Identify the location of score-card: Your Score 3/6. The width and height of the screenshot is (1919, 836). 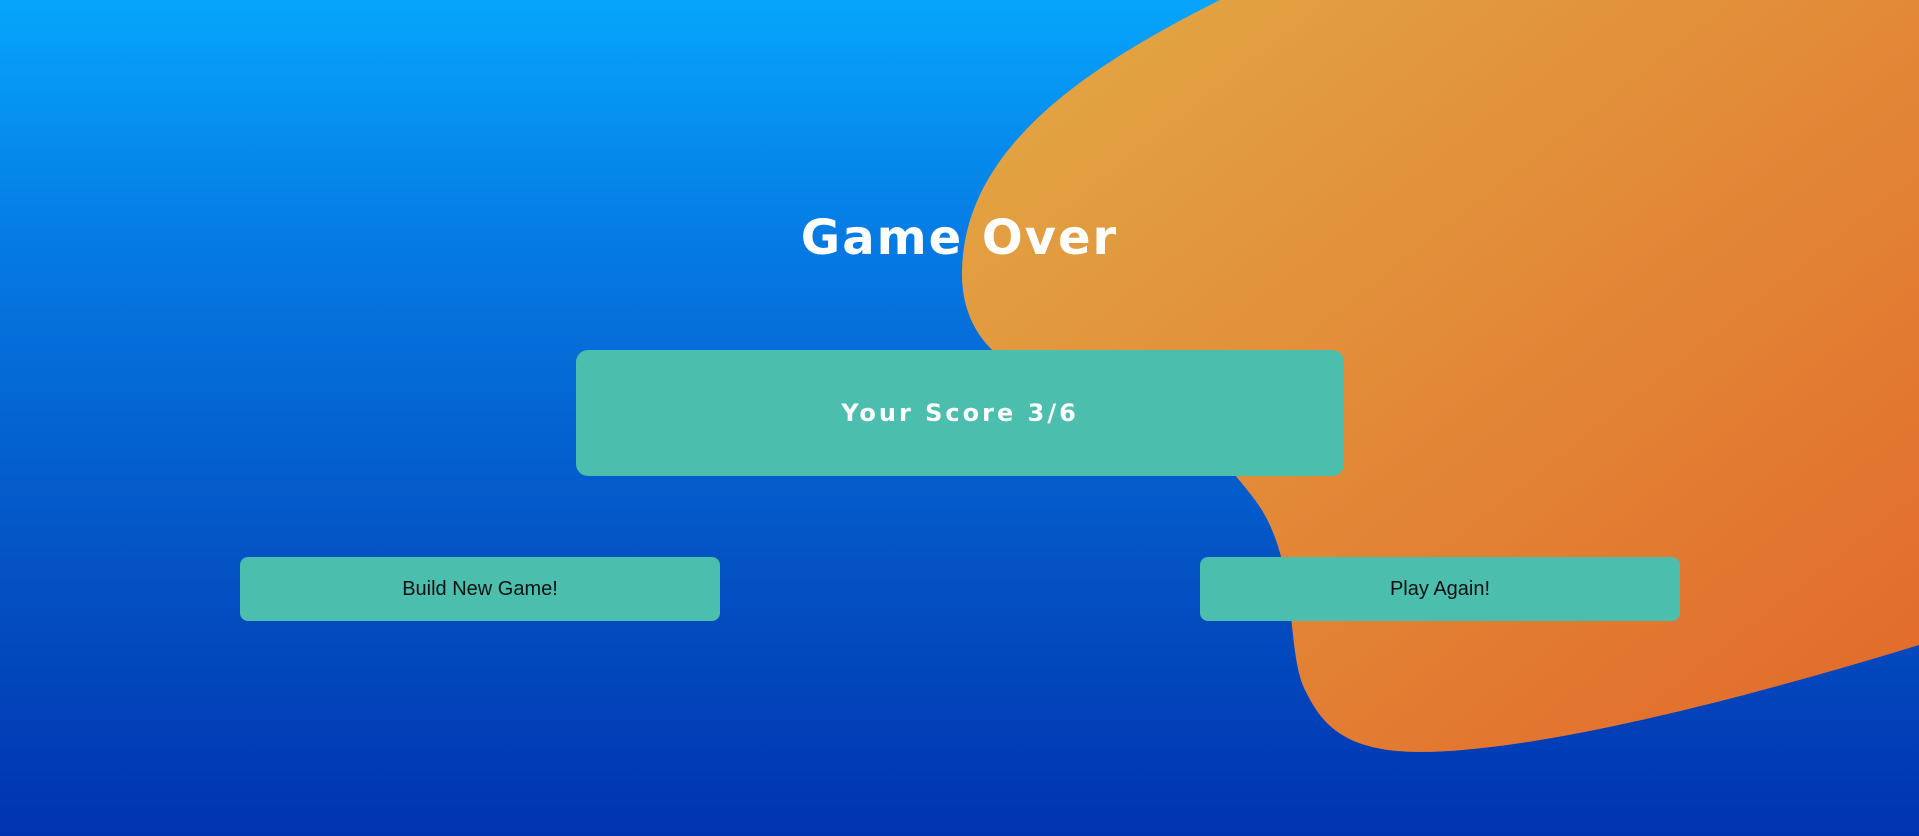
(960, 413).